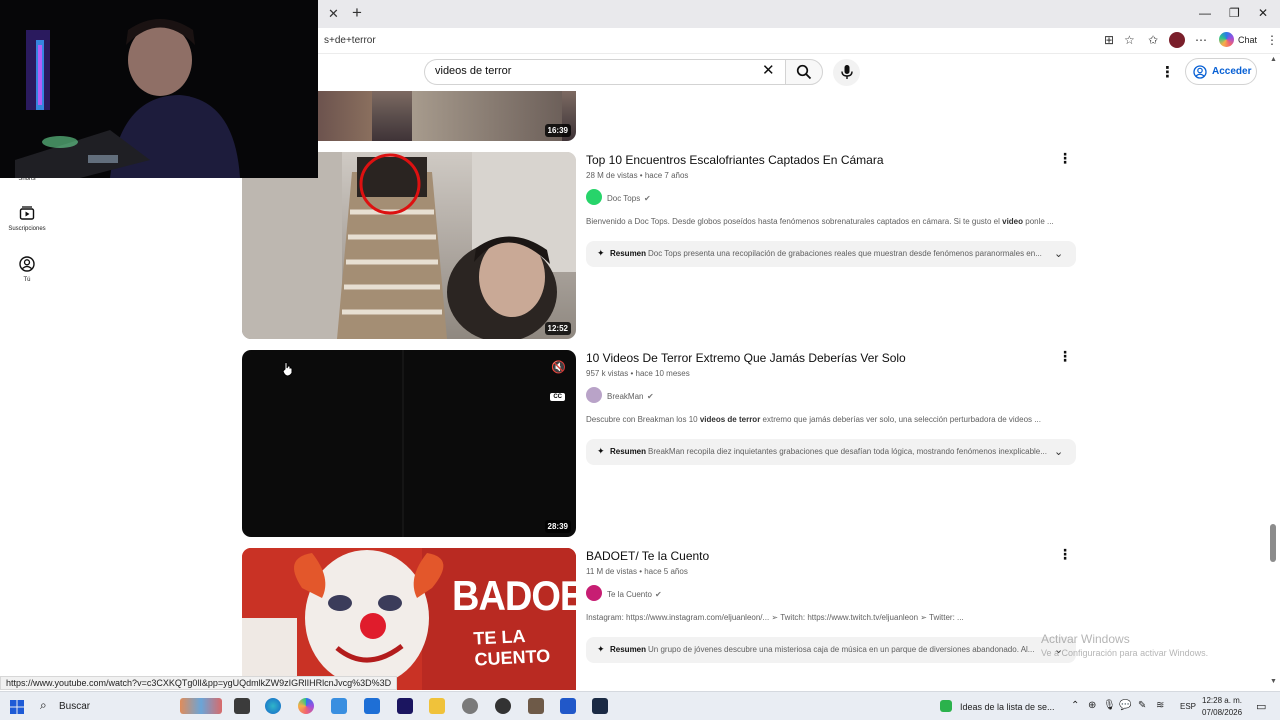  Describe the element at coordinates (1109, 705) in the screenshot. I see `microphone-tray-icon: 🎙` at that location.